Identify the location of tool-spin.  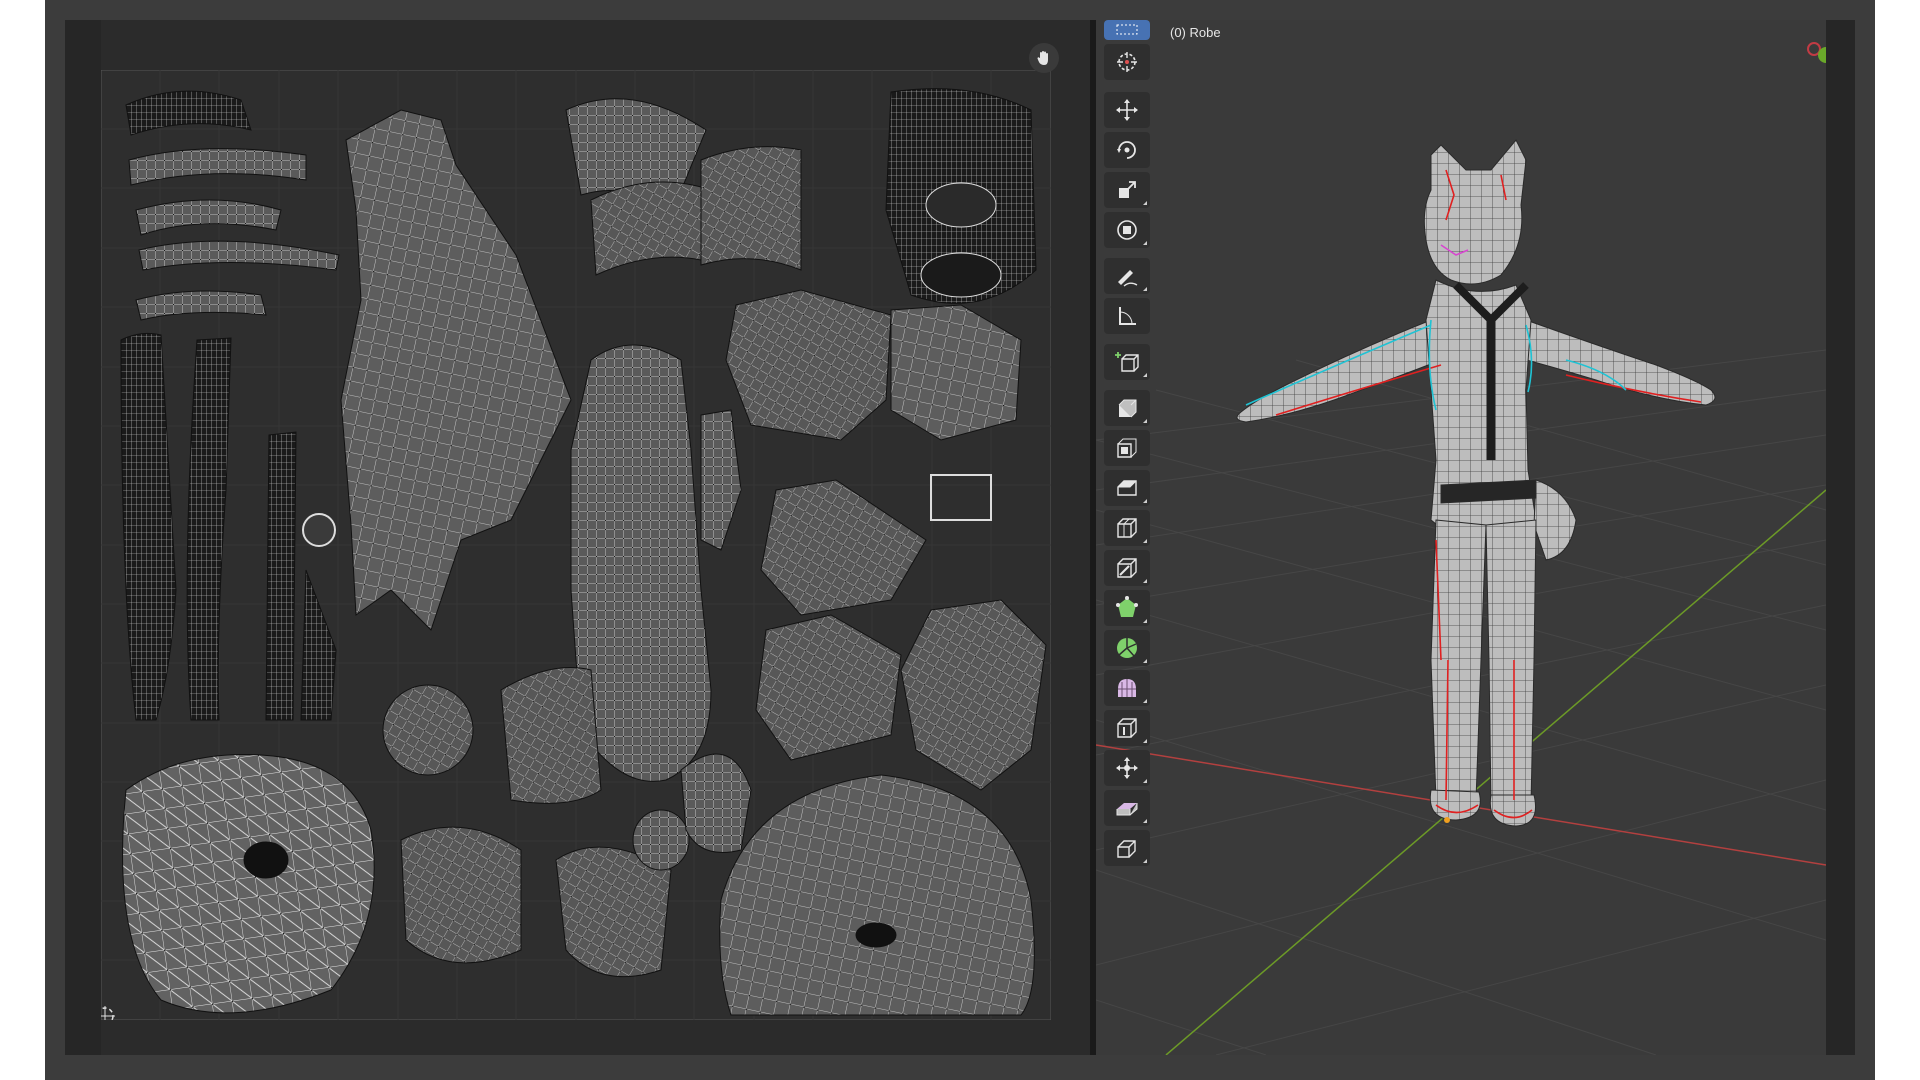
(1127, 648).